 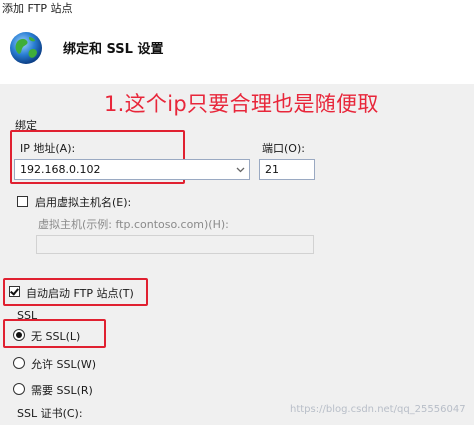 What do you see at coordinates (272, 169) in the screenshot?
I see `port-value: 21` at bounding box center [272, 169].